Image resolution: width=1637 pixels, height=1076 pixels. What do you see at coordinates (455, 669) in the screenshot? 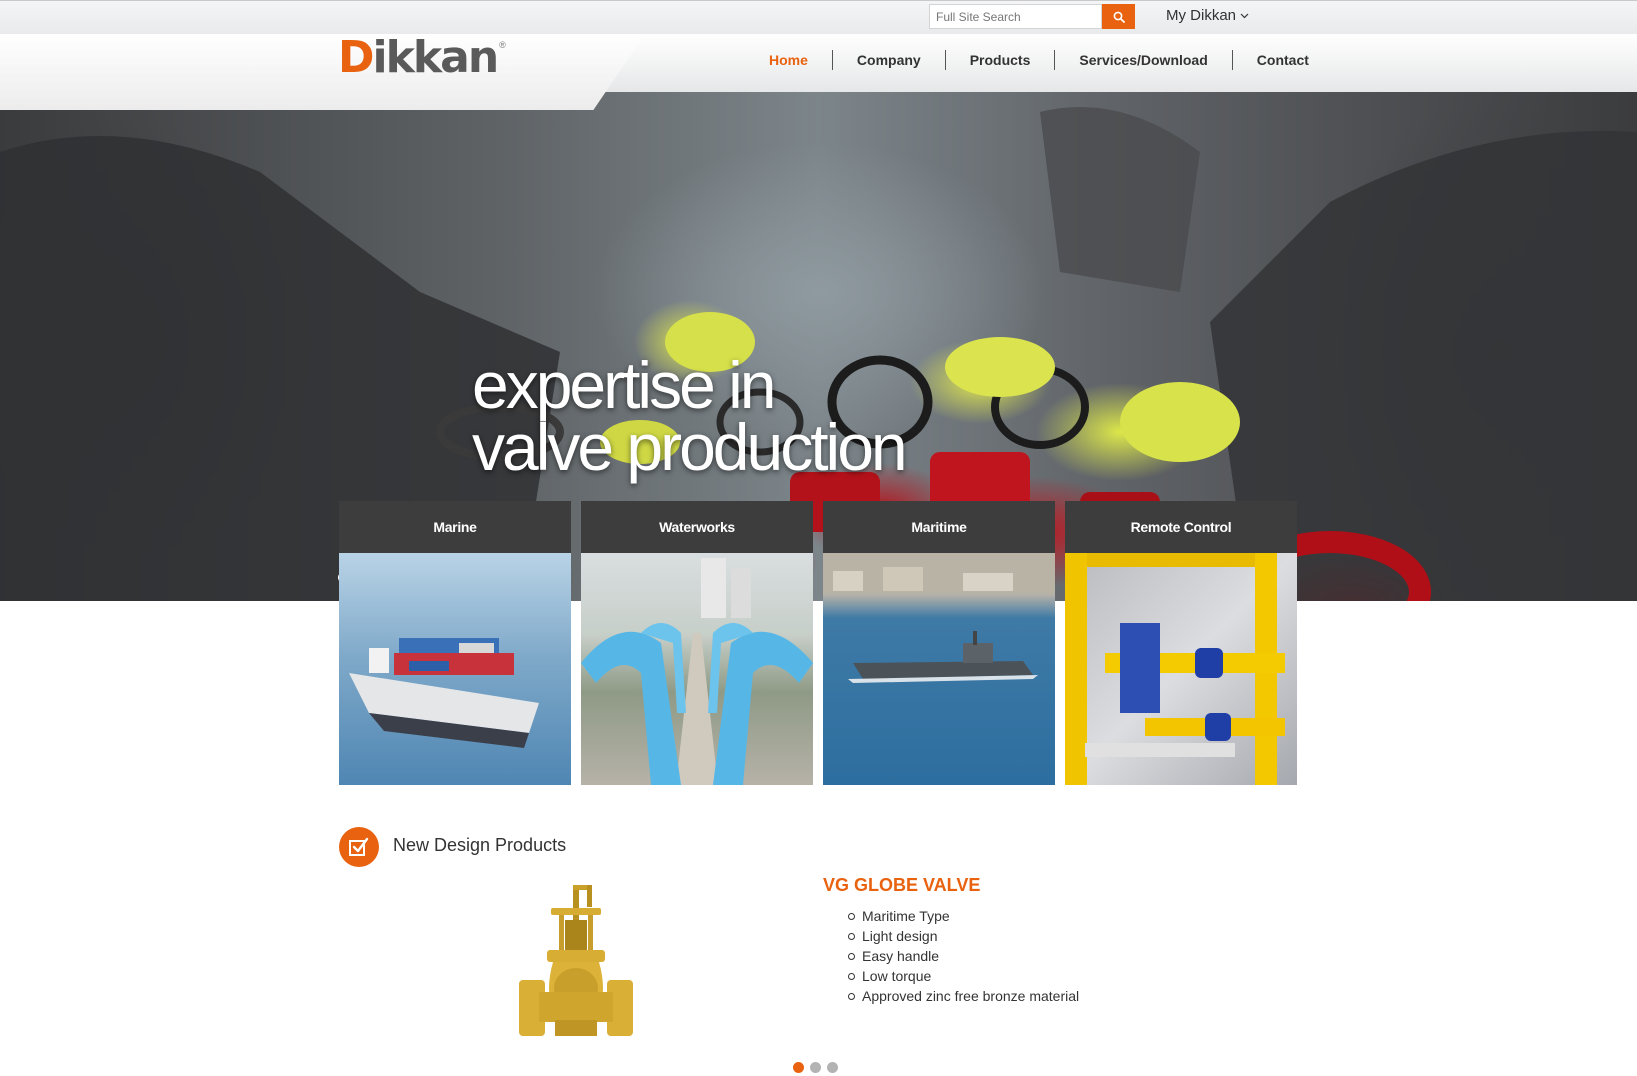
I see `marine-ship-image` at bounding box center [455, 669].